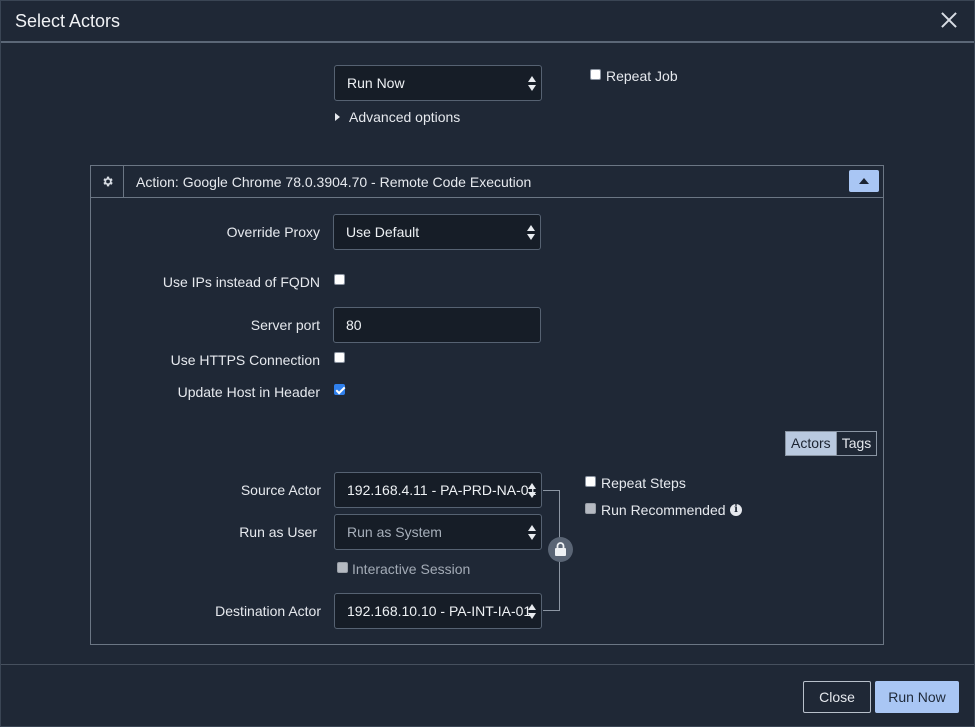  I want to click on server-port-input: 80, so click(437, 325).